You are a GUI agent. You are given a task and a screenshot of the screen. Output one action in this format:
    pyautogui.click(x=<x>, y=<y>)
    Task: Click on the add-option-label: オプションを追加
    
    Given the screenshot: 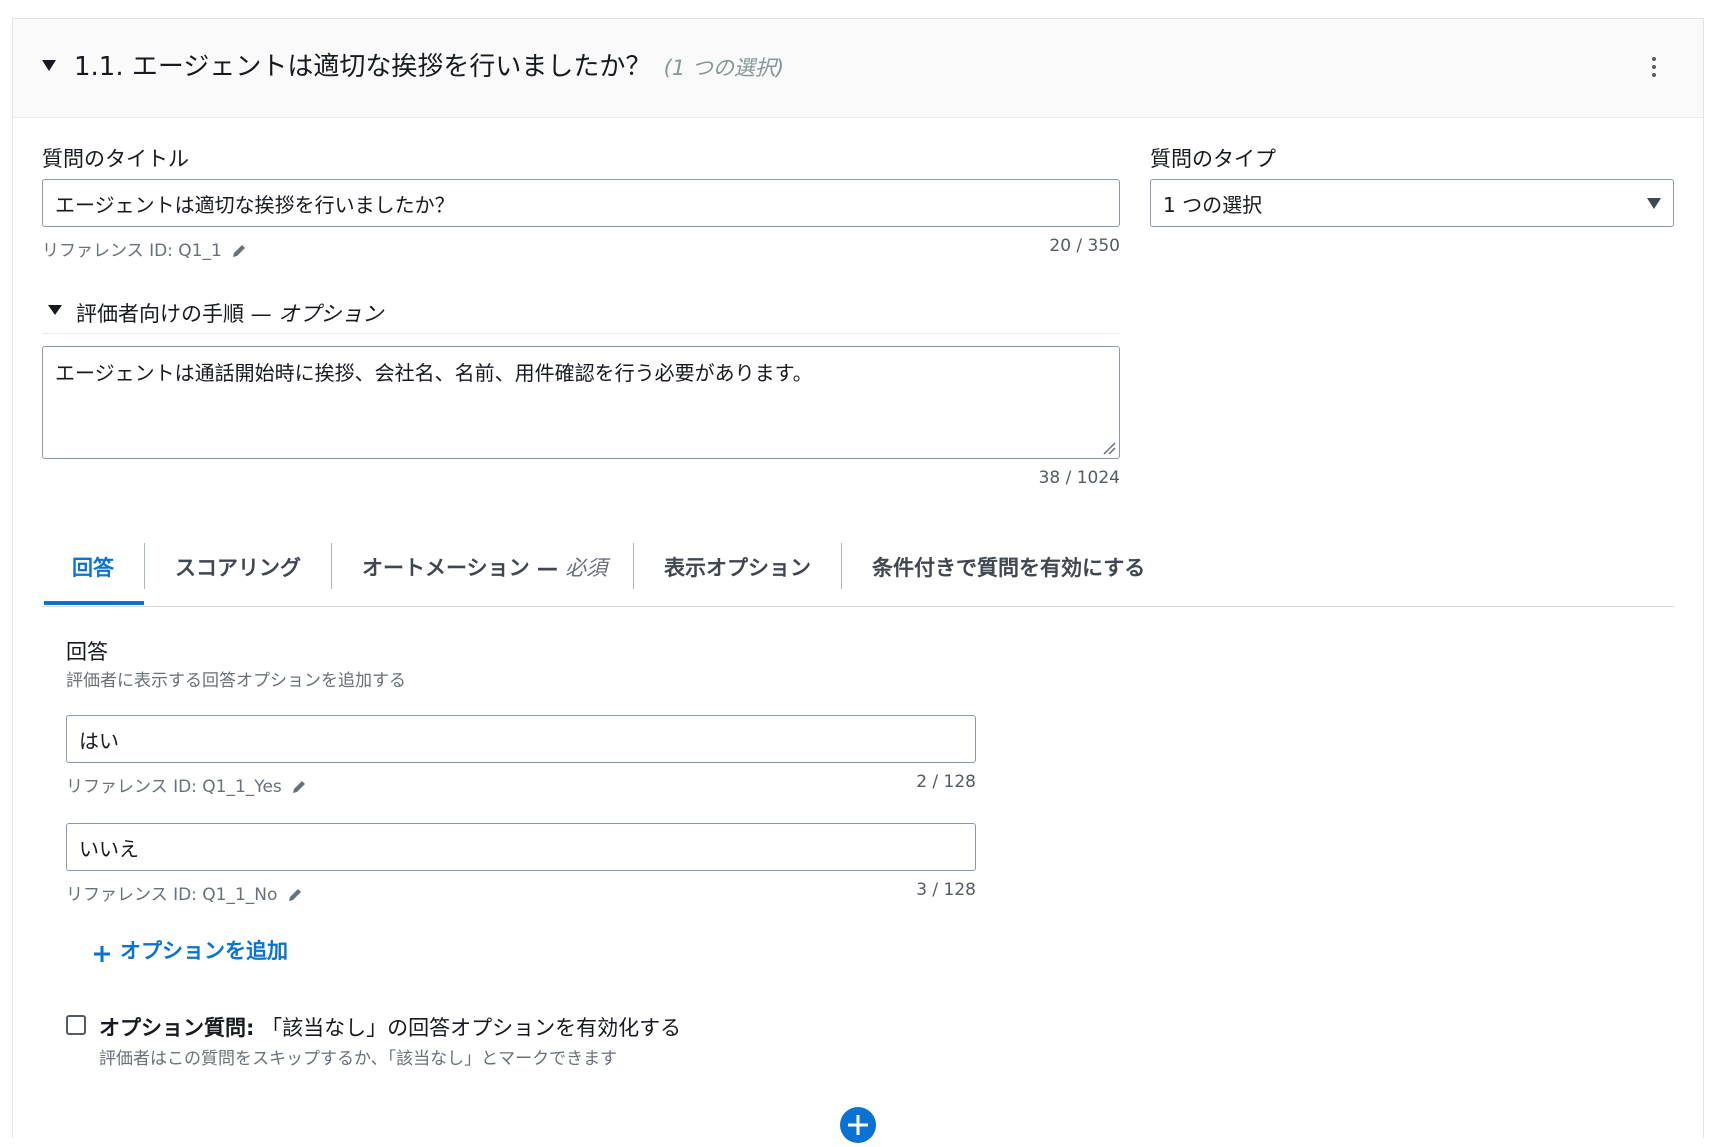 What is the action you would take?
    pyautogui.click(x=204, y=951)
    